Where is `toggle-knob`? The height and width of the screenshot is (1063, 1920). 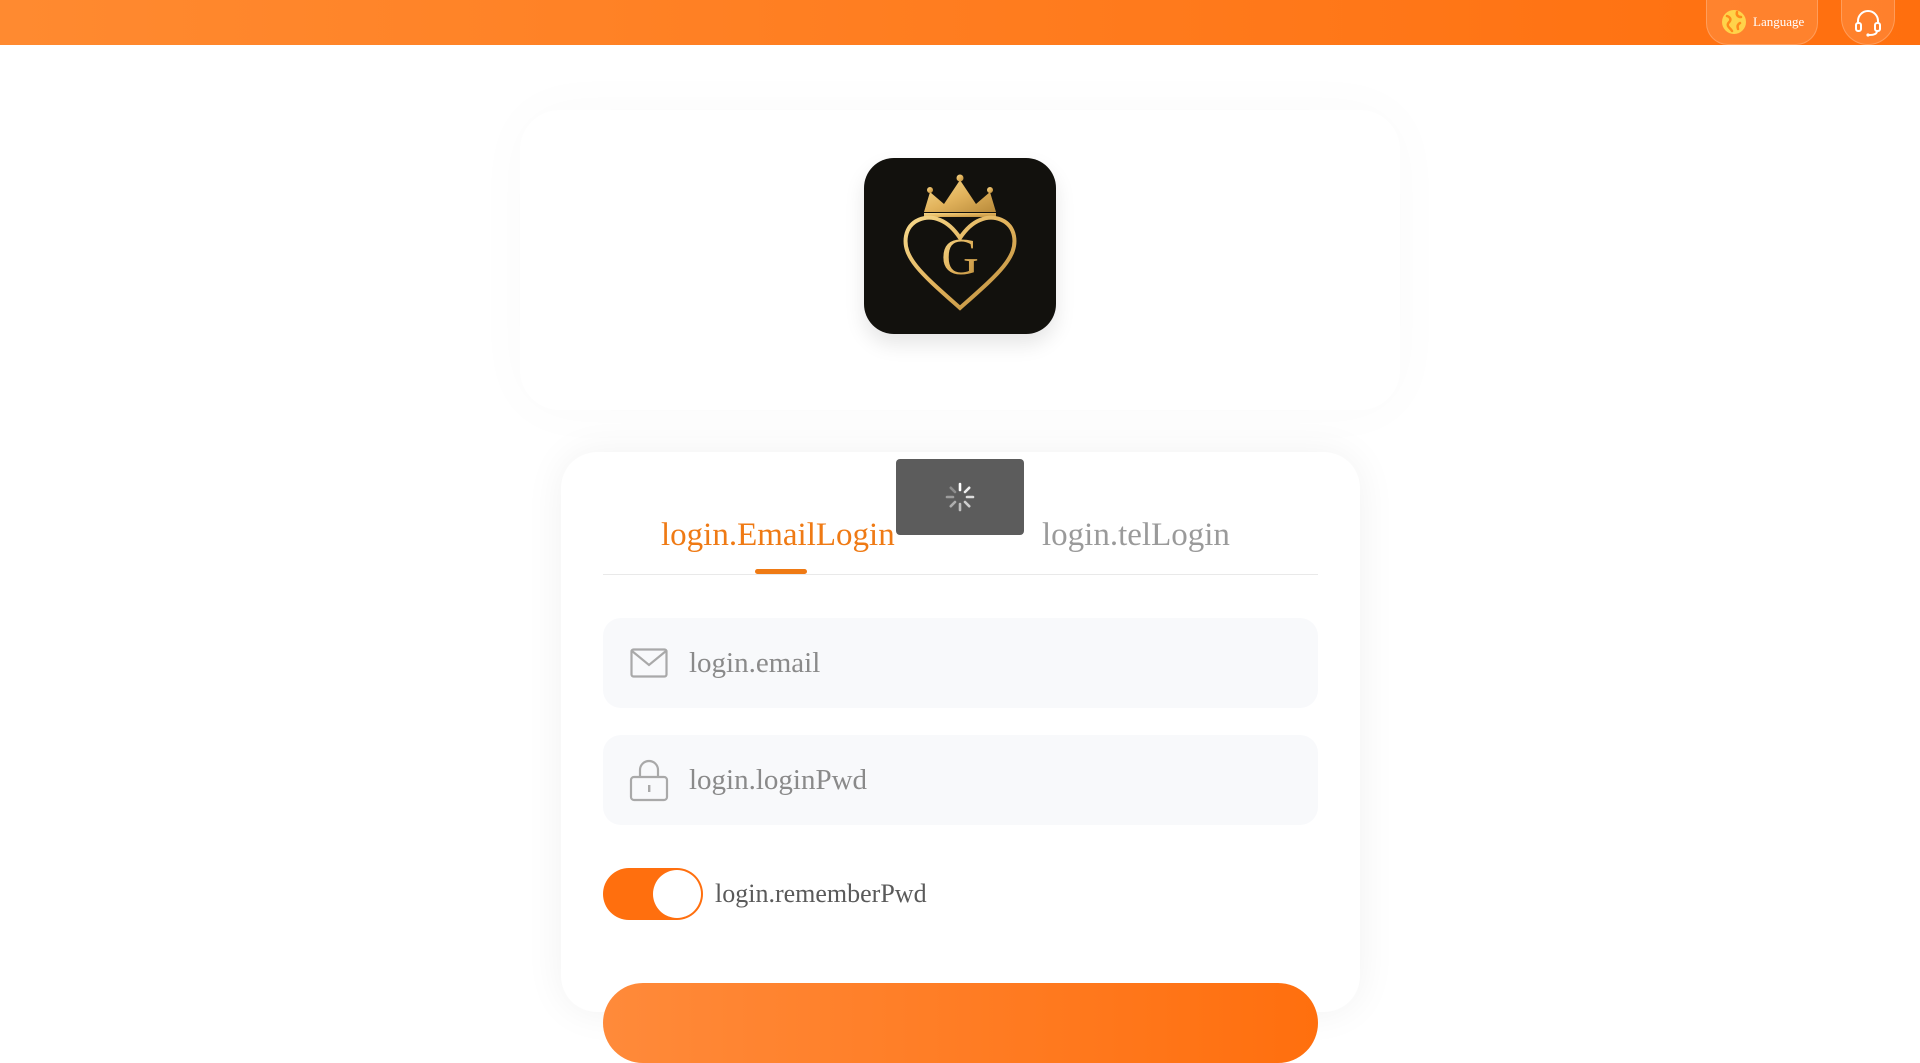 toggle-knob is located at coordinates (677, 894).